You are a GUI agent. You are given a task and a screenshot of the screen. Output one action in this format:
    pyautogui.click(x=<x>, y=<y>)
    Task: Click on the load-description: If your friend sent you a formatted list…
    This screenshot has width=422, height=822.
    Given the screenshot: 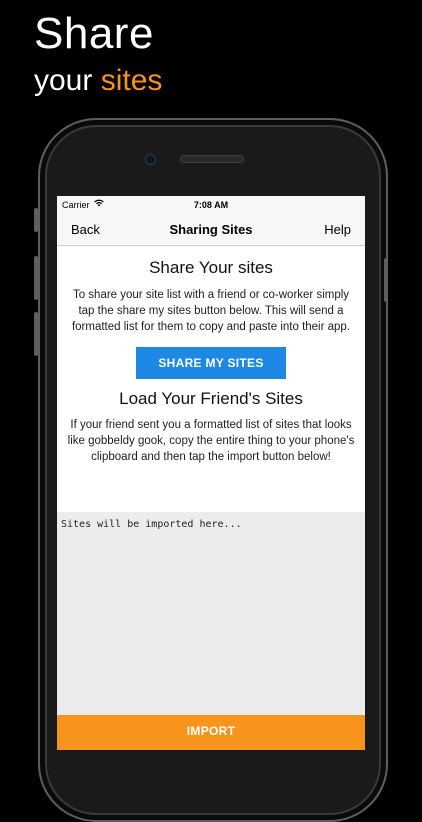 What is the action you would take?
    pyautogui.click(x=211, y=441)
    